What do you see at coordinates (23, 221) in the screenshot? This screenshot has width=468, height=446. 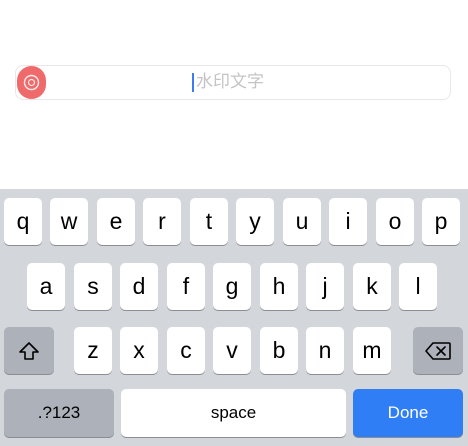 I see `key-q: q` at bounding box center [23, 221].